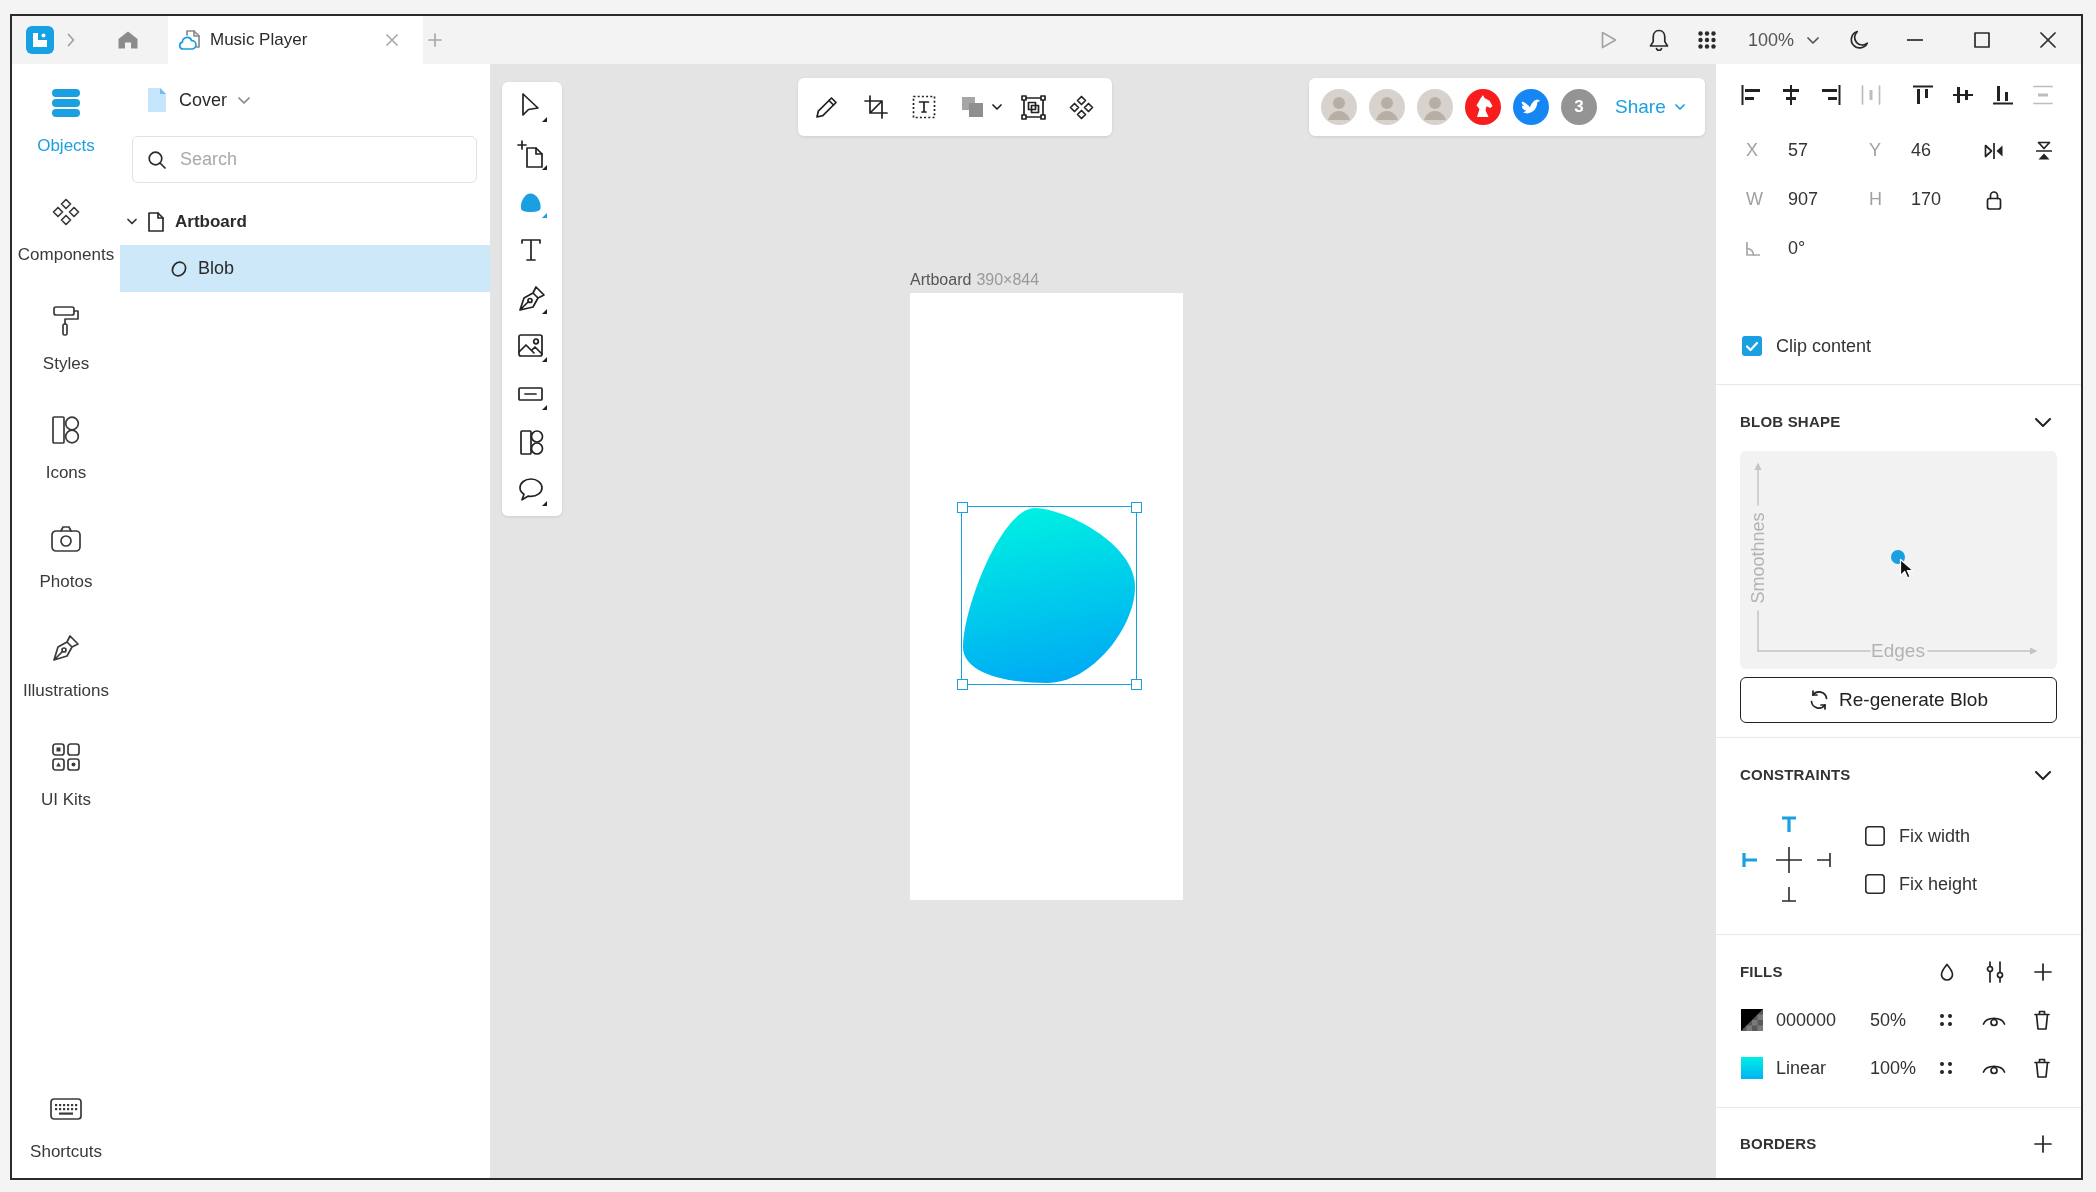 The height and width of the screenshot is (1192, 2096). What do you see at coordinates (924, 107) in the screenshot?
I see `text-frame-icon` at bounding box center [924, 107].